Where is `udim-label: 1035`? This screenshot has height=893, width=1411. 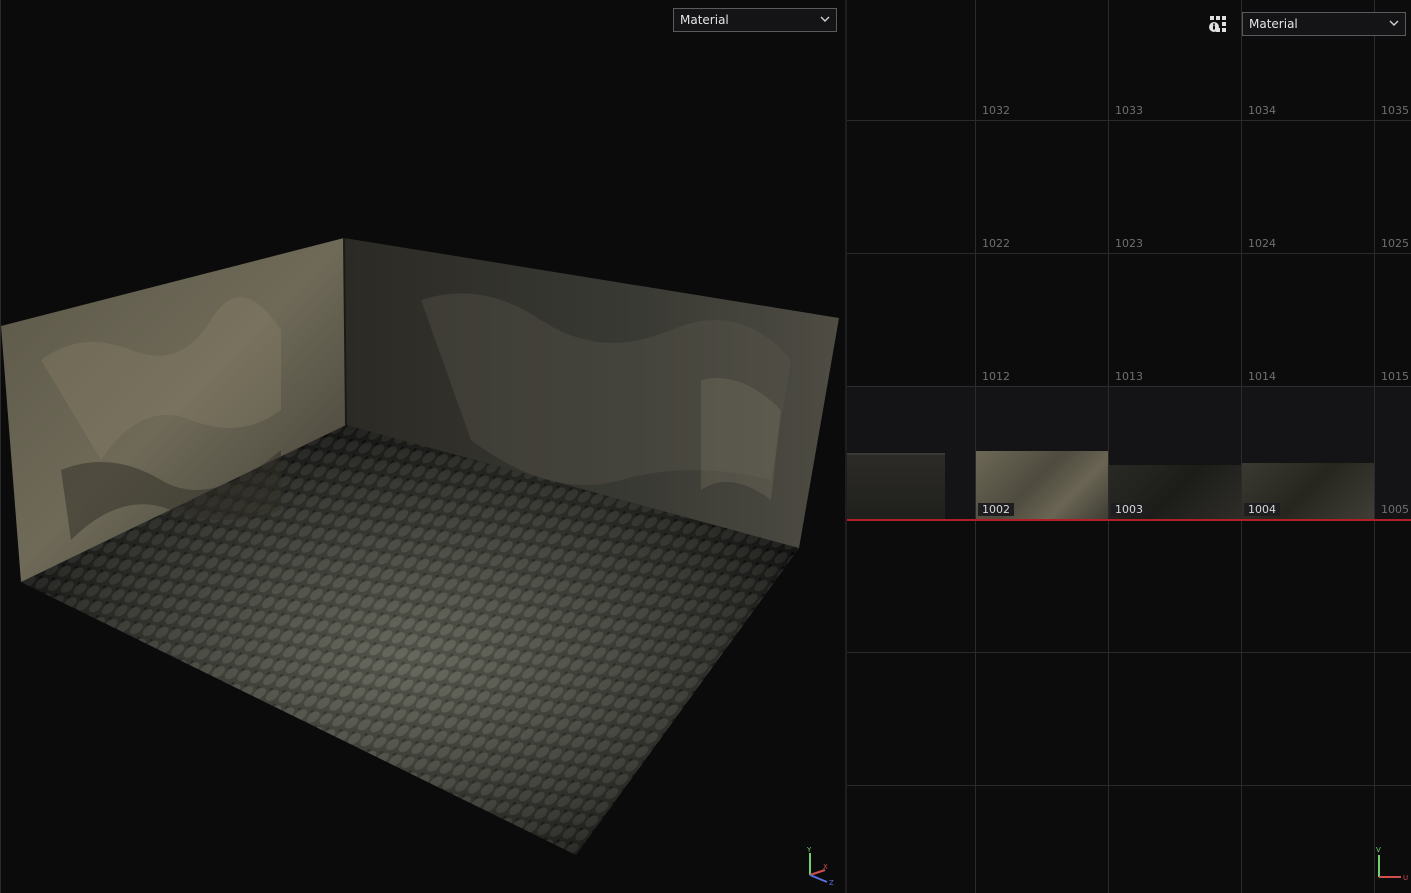
udim-label: 1035 is located at coordinates (1395, 110).